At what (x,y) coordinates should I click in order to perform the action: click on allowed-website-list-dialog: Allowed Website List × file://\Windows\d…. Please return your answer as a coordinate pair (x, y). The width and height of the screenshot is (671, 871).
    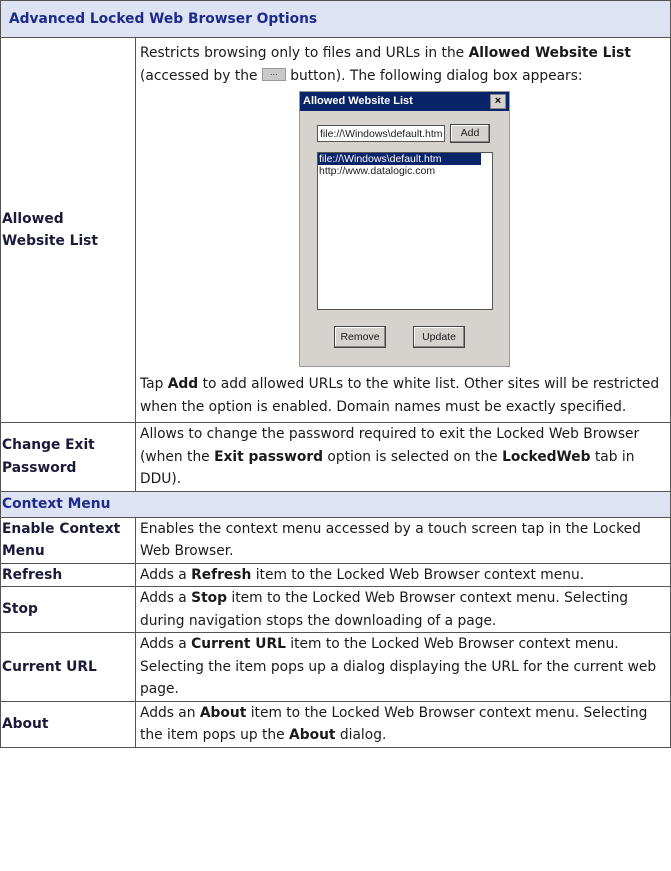
    Looking at the image, I should click on (404, 229).